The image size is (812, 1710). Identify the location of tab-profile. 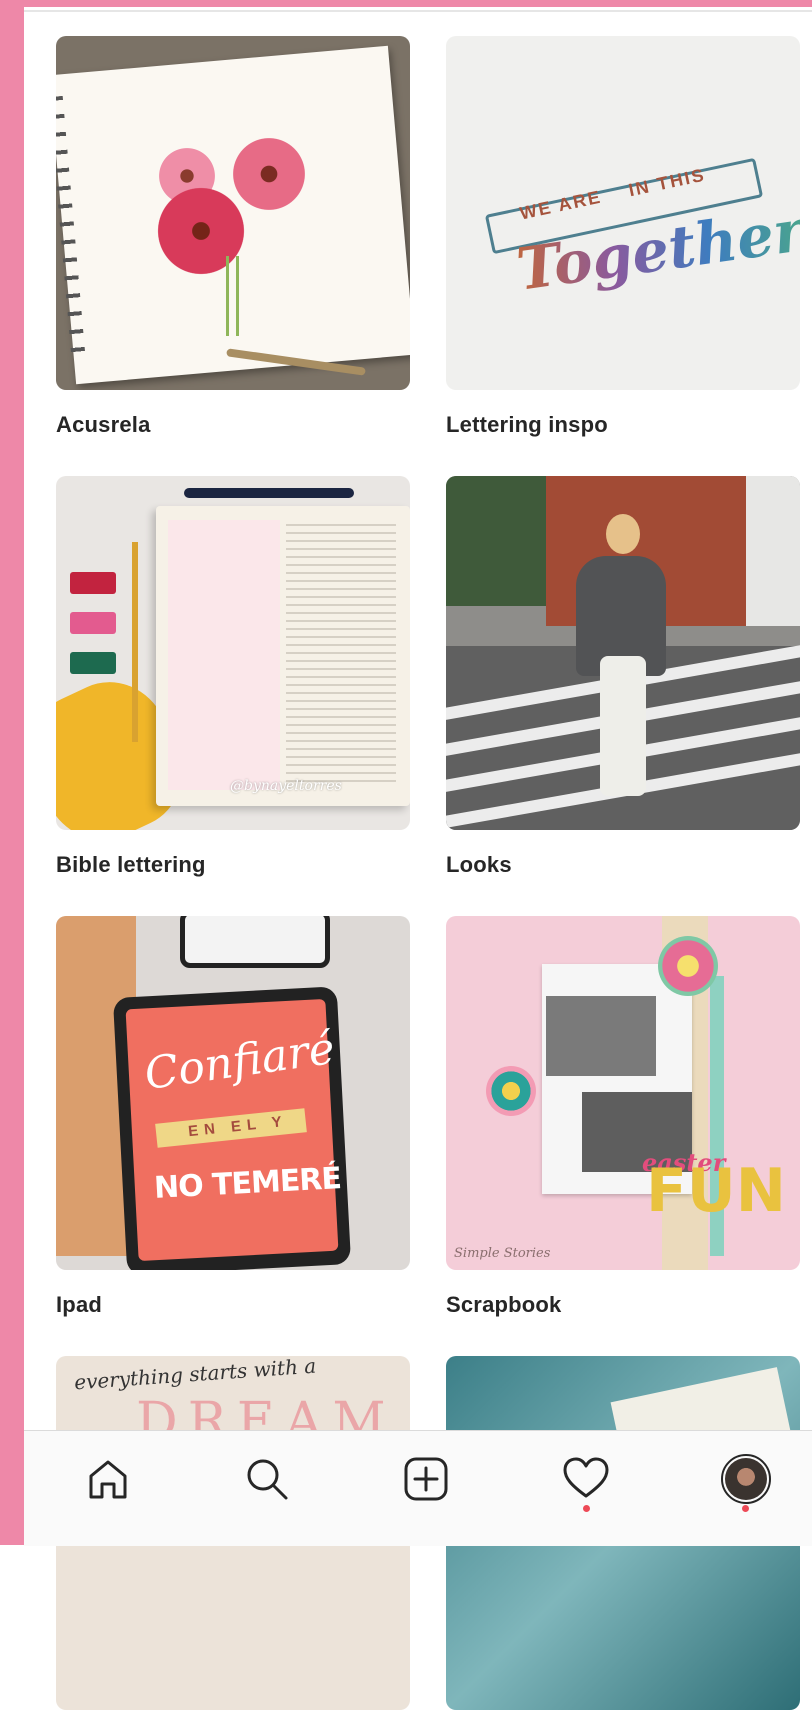
(746, 1479).